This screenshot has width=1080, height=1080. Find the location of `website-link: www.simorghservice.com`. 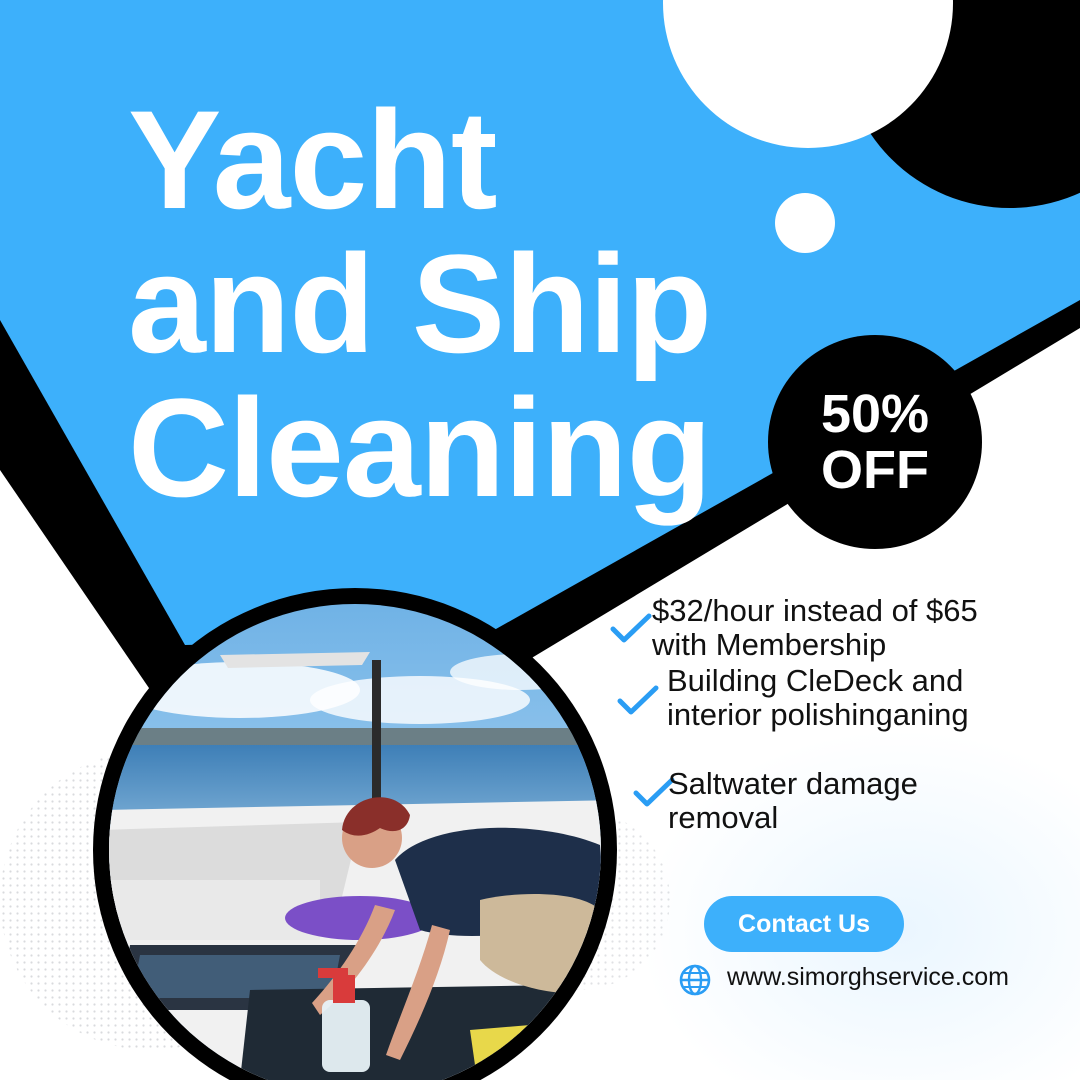

website-link: www.simorghservice.com is located at coordinates (868, 977).